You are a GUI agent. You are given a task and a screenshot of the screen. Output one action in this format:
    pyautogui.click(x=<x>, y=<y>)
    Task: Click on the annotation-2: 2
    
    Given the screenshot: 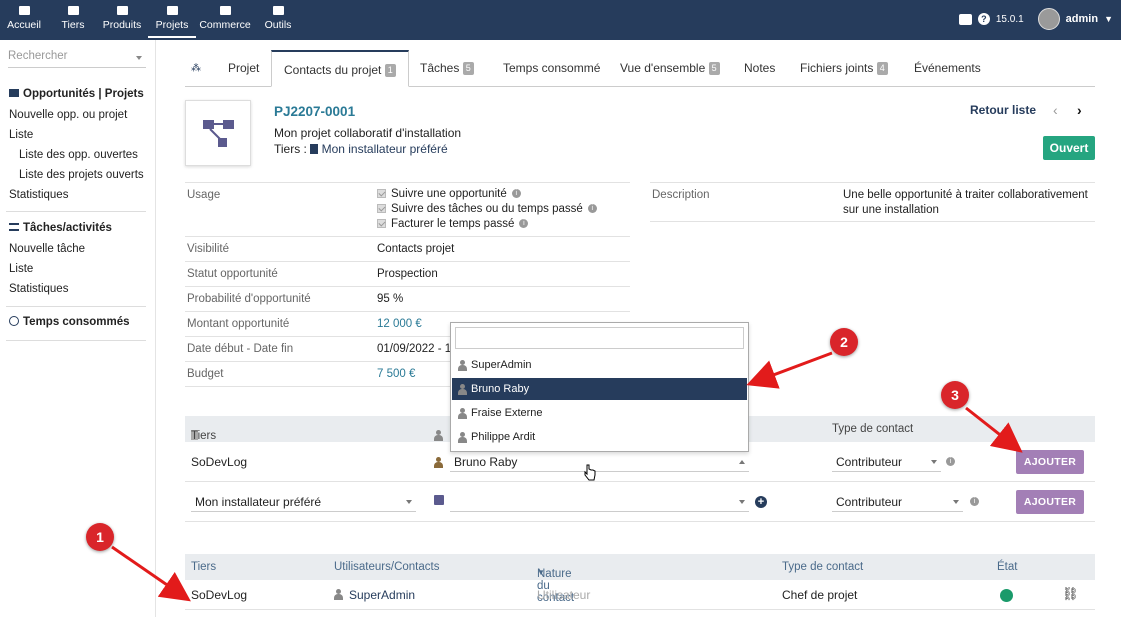 What is the action you would take?
    pyautogui.click(x=844, y=342)
    